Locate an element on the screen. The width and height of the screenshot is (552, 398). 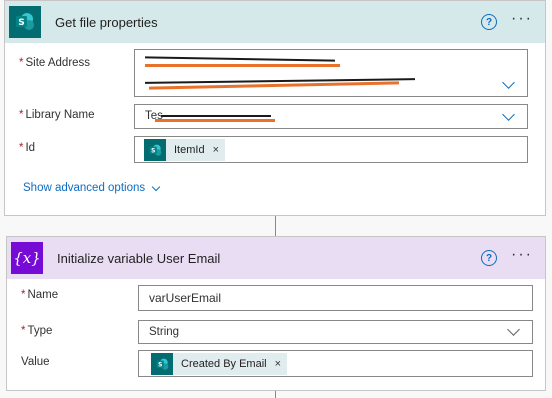
type-label: * Type is located at coordinates (37, 331).